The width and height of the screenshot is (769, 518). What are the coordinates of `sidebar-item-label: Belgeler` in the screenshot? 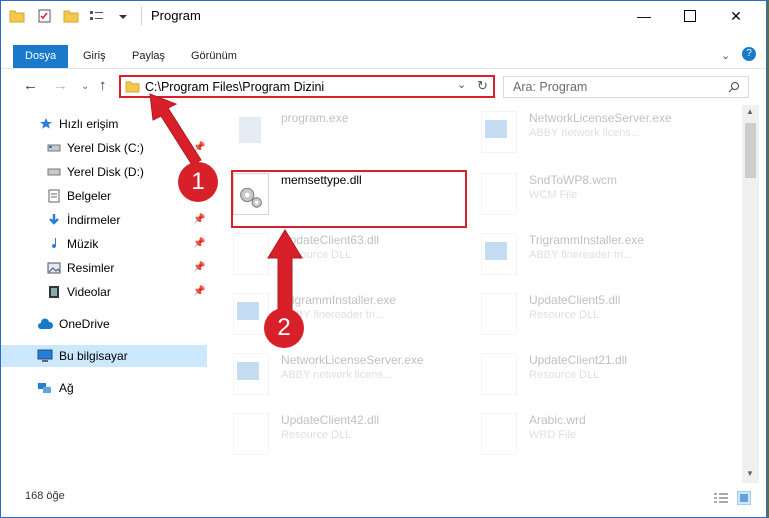 It's located at (89, 196).